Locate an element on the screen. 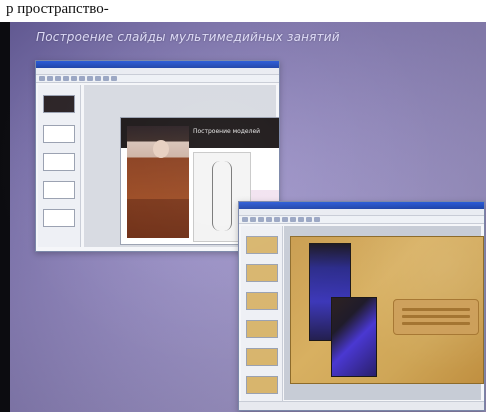 The image size is (486, 412). model-face is located at coordinates (161, 149).